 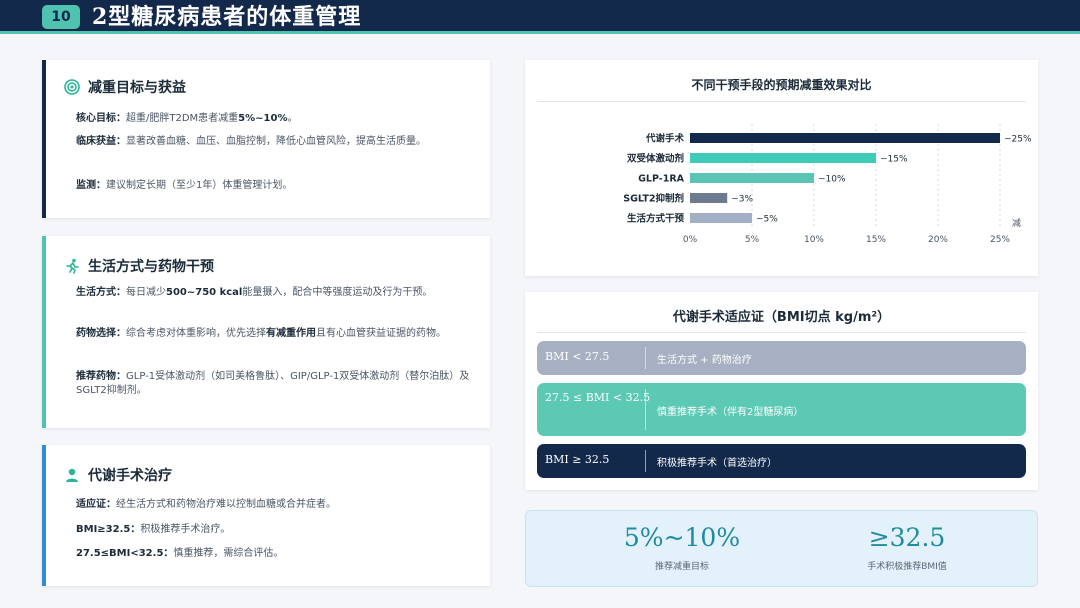 I want to click on x-tick-label: 0%, so click(x=690, y=240).